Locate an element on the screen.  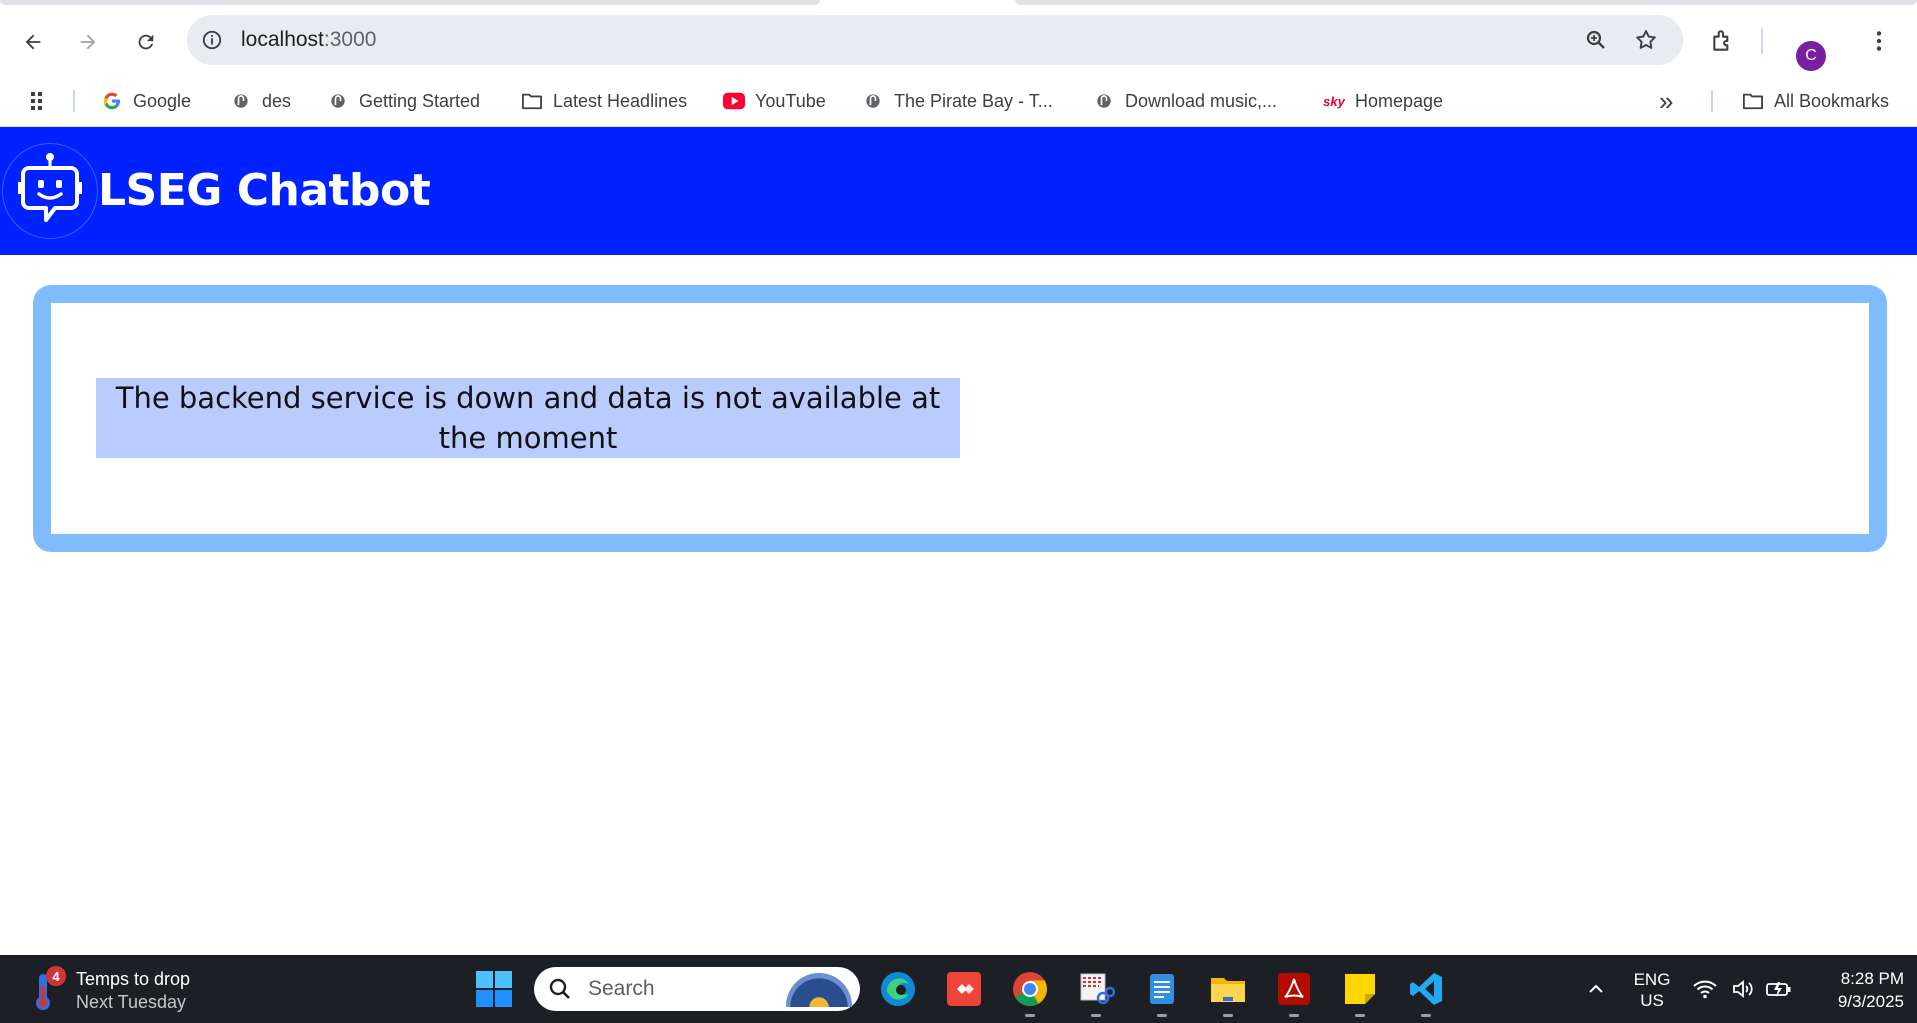
language-code: ENG is located at coordinates (1652, 979).